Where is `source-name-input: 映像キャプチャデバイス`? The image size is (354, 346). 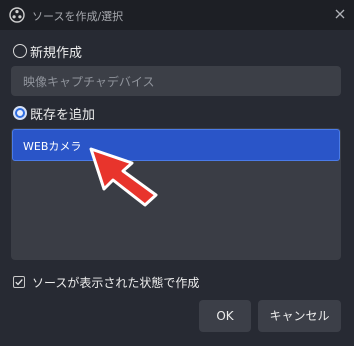 source-name-input: 映像キャプチャデバイス is located at coordinates (176, 81).